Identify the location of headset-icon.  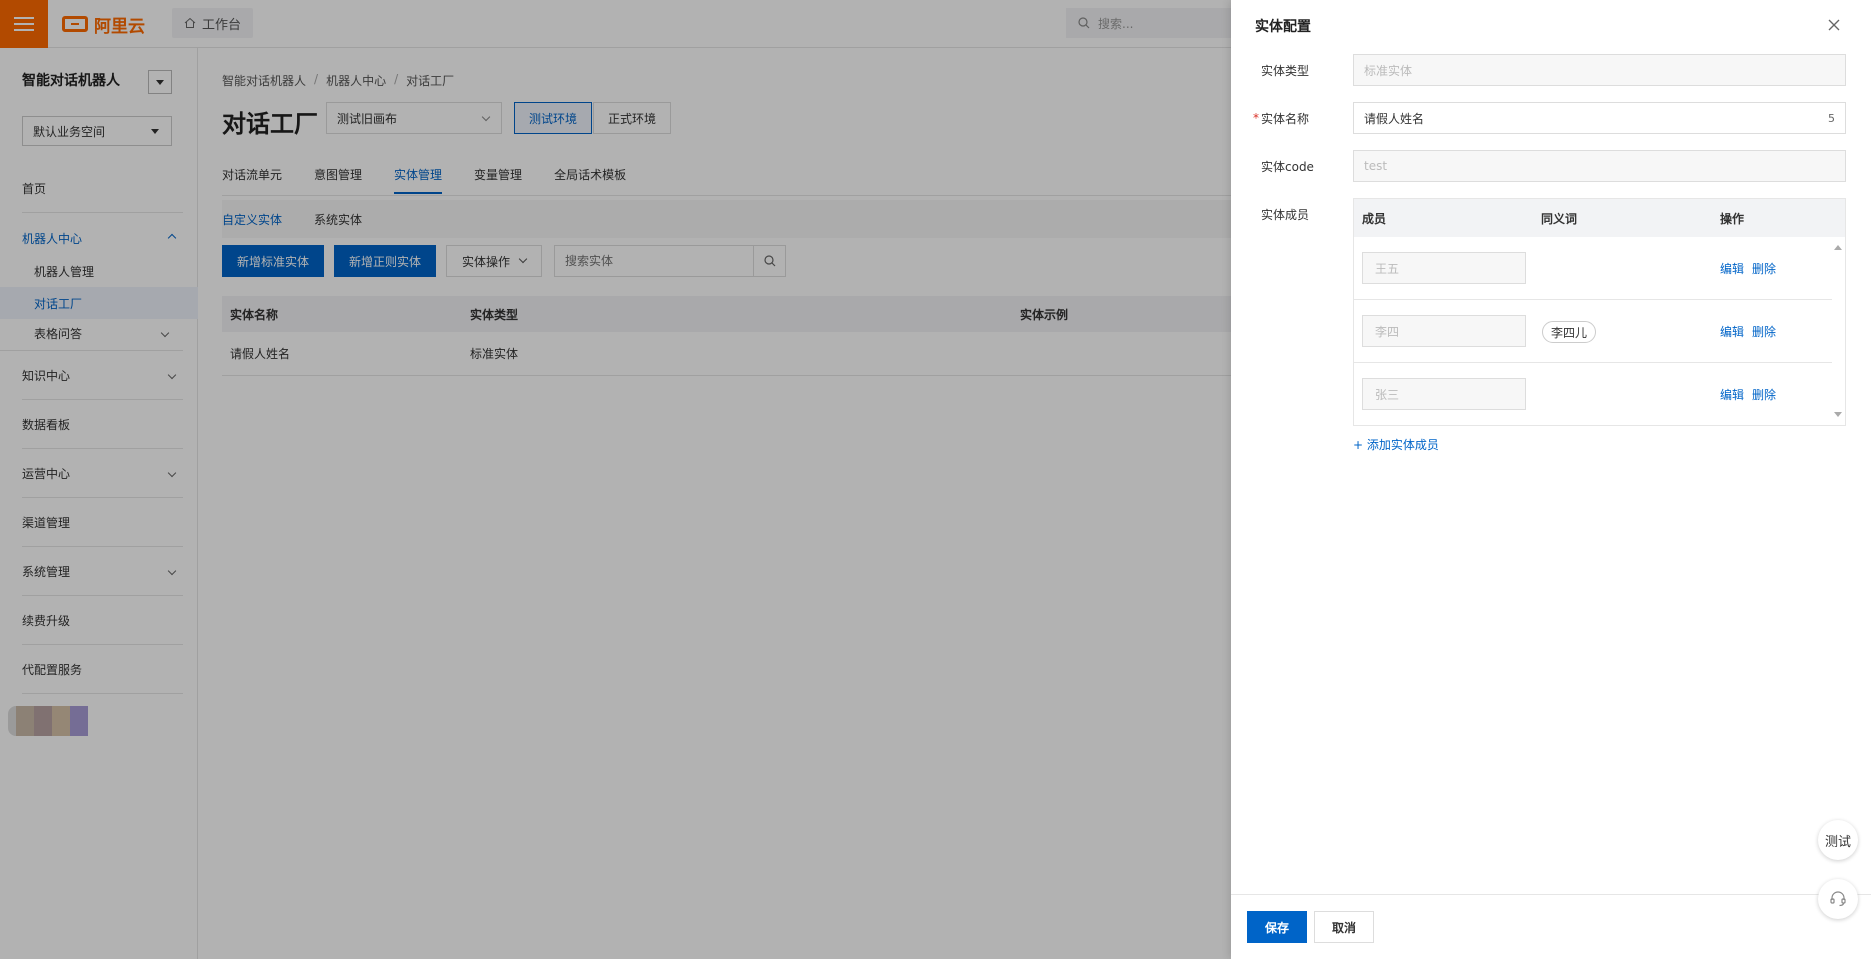
(1838, 899).